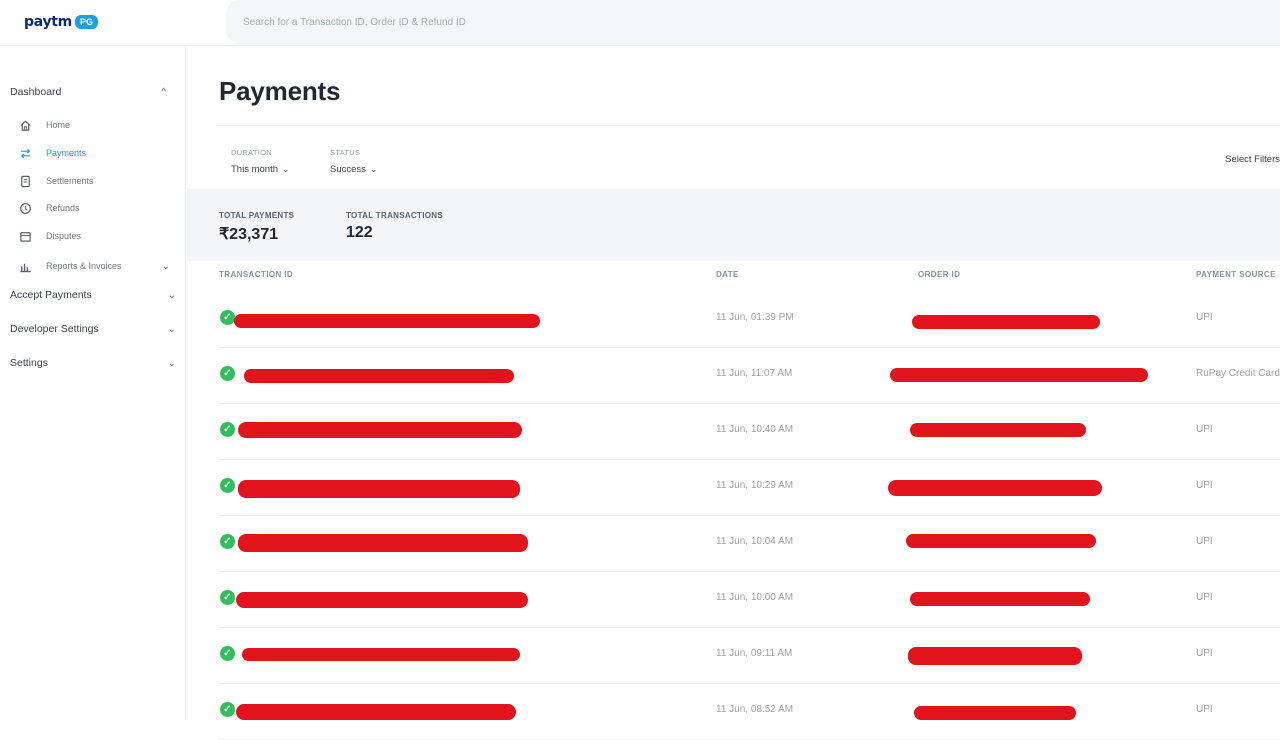  What do you see at coordinates (353, 161) in the screenshot?
I see `filter-status: STATUS Success ⌄` at bounding box center [353, 161].